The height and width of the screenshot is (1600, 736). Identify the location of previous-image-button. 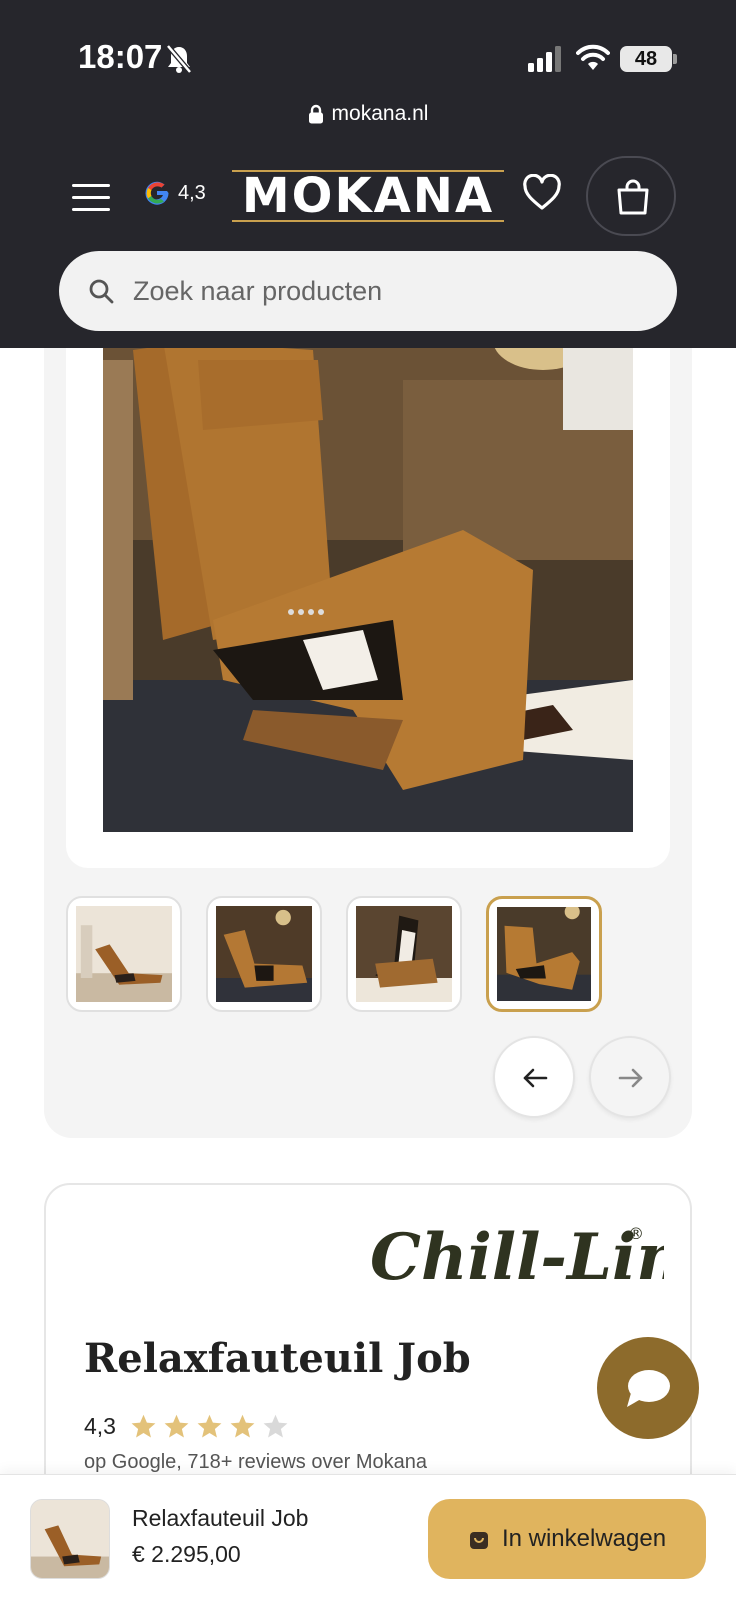
(534, 1077).